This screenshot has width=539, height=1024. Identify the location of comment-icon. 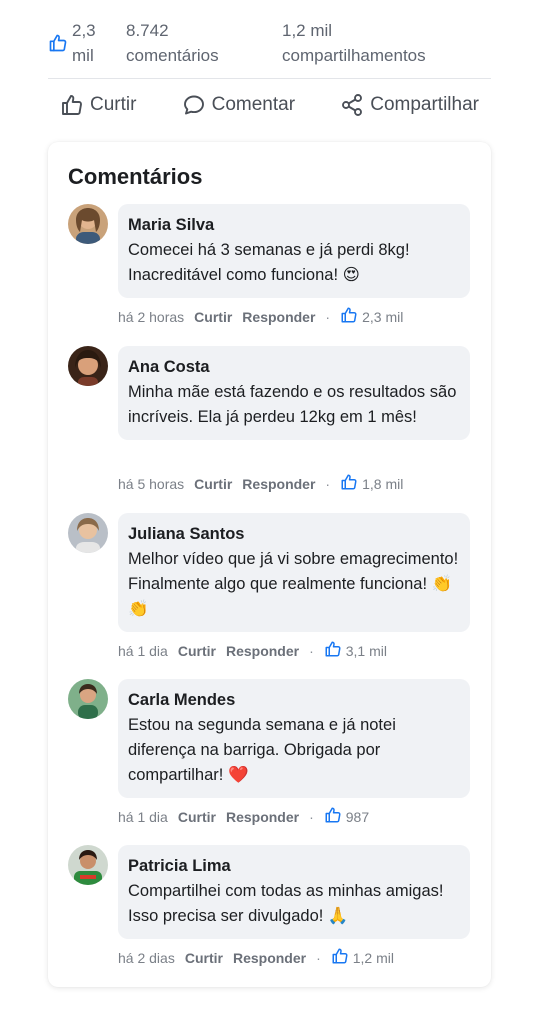
(194, 105).